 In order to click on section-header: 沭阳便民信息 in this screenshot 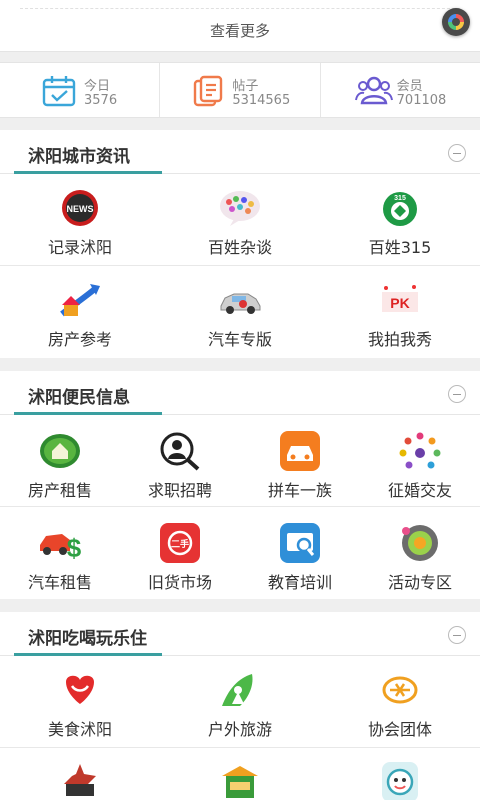, I will do `click(240, 393)`.